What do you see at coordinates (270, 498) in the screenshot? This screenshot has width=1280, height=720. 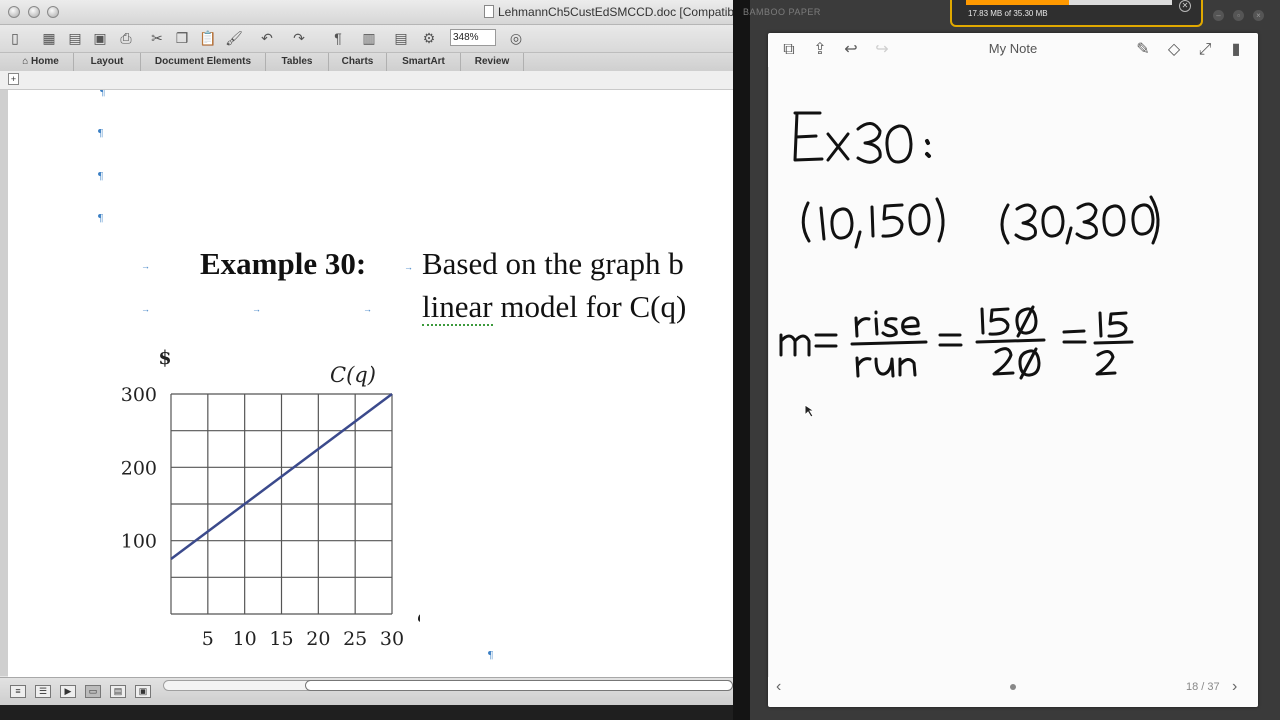 I see `cost-chart: C(q) 5 10 15 20 25 30 100 200 300$ q` at bounding box center [270, 498].